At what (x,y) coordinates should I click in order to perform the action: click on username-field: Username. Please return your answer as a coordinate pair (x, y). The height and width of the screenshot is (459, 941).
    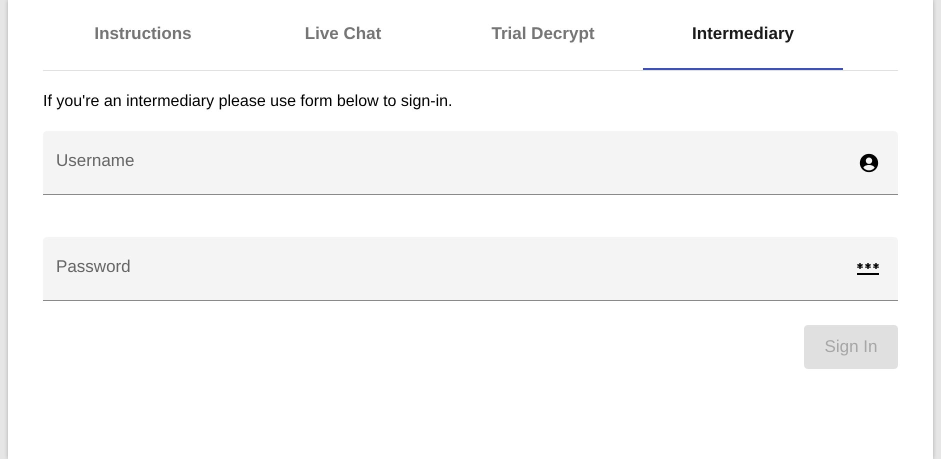
    Looking at the image, I should click on (470, 163).